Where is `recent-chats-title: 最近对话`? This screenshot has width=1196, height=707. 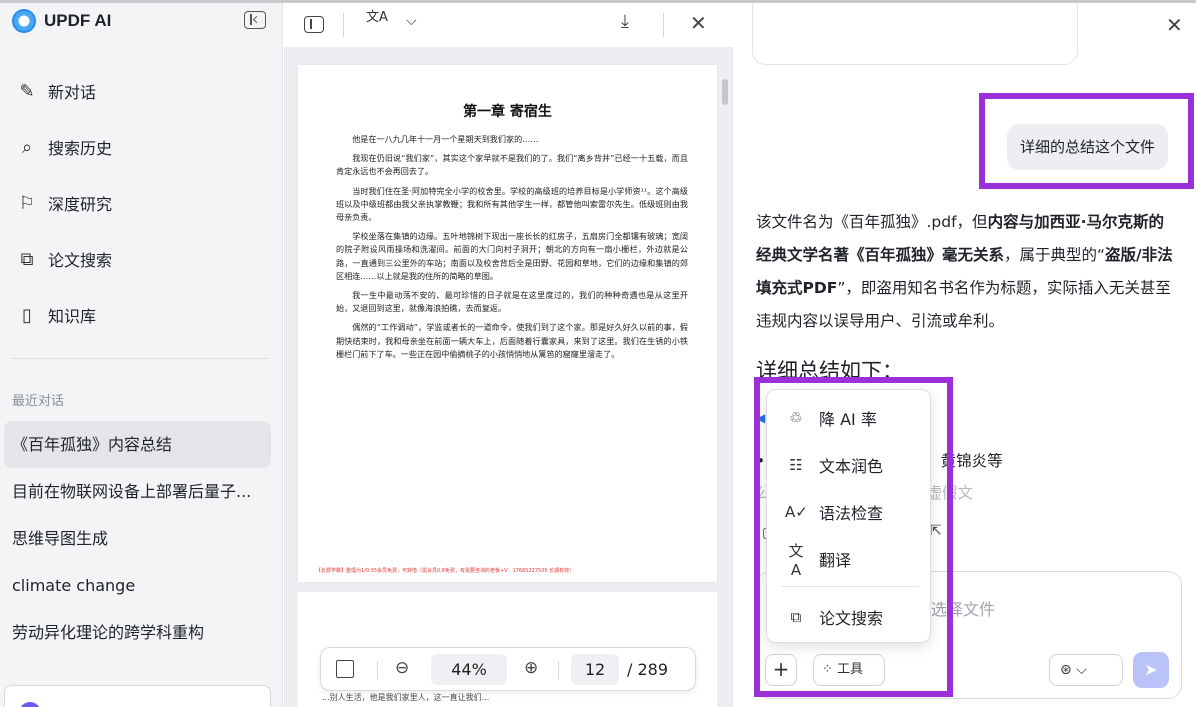
recent-chats-title: 最近对话 is located at coordinates (38, 401).